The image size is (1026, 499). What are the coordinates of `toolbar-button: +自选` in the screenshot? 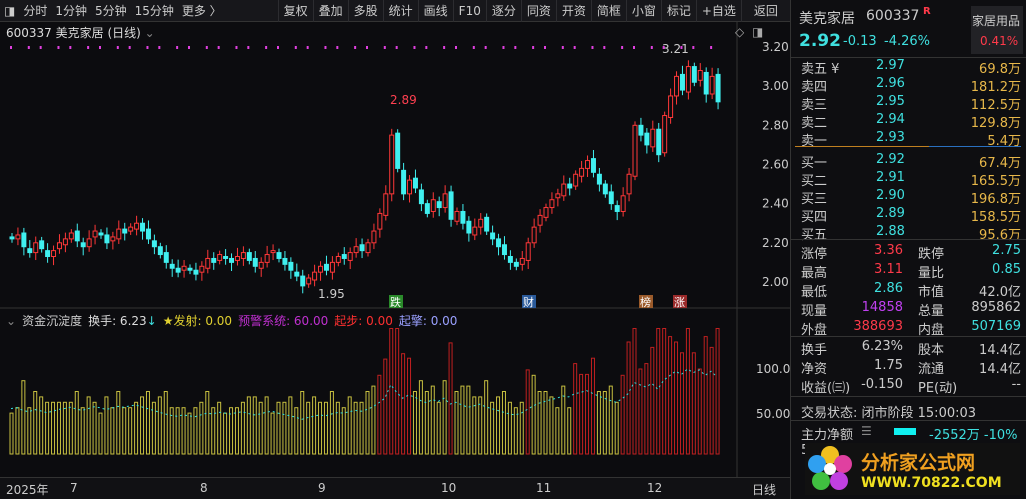 It's located at (718, 11).